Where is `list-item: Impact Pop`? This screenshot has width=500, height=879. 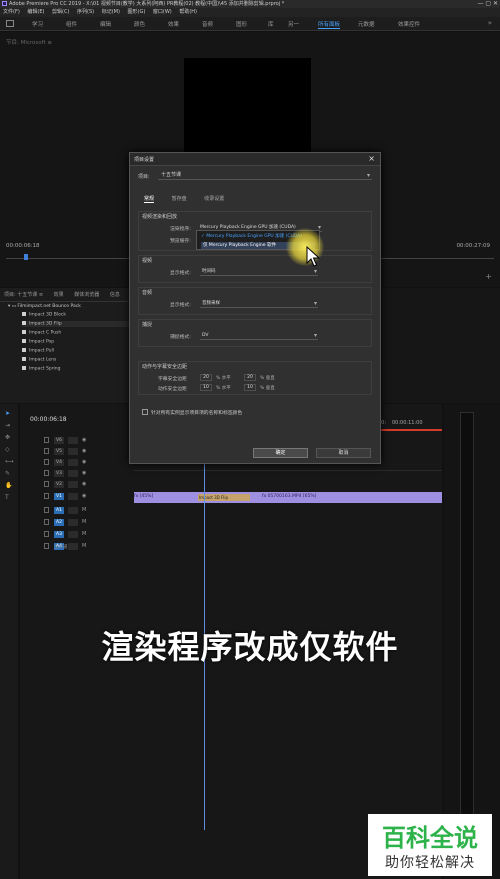
list-item: Impact Pop is located at coordinates (38, 342).